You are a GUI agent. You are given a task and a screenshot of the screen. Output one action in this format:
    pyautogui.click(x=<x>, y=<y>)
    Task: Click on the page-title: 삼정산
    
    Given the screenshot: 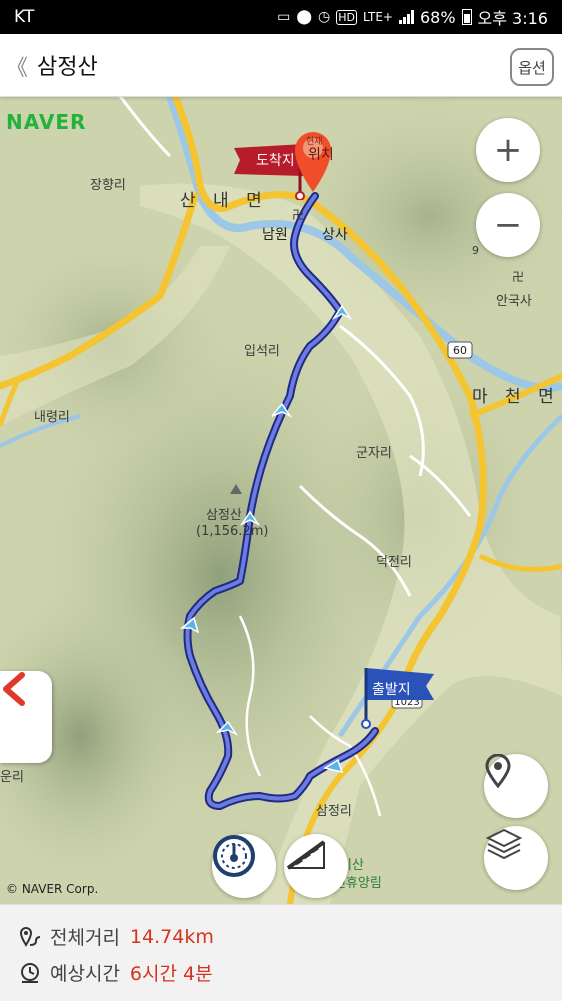 What is the action you would take?
    pyautogui.click(x=67, y=67)
    